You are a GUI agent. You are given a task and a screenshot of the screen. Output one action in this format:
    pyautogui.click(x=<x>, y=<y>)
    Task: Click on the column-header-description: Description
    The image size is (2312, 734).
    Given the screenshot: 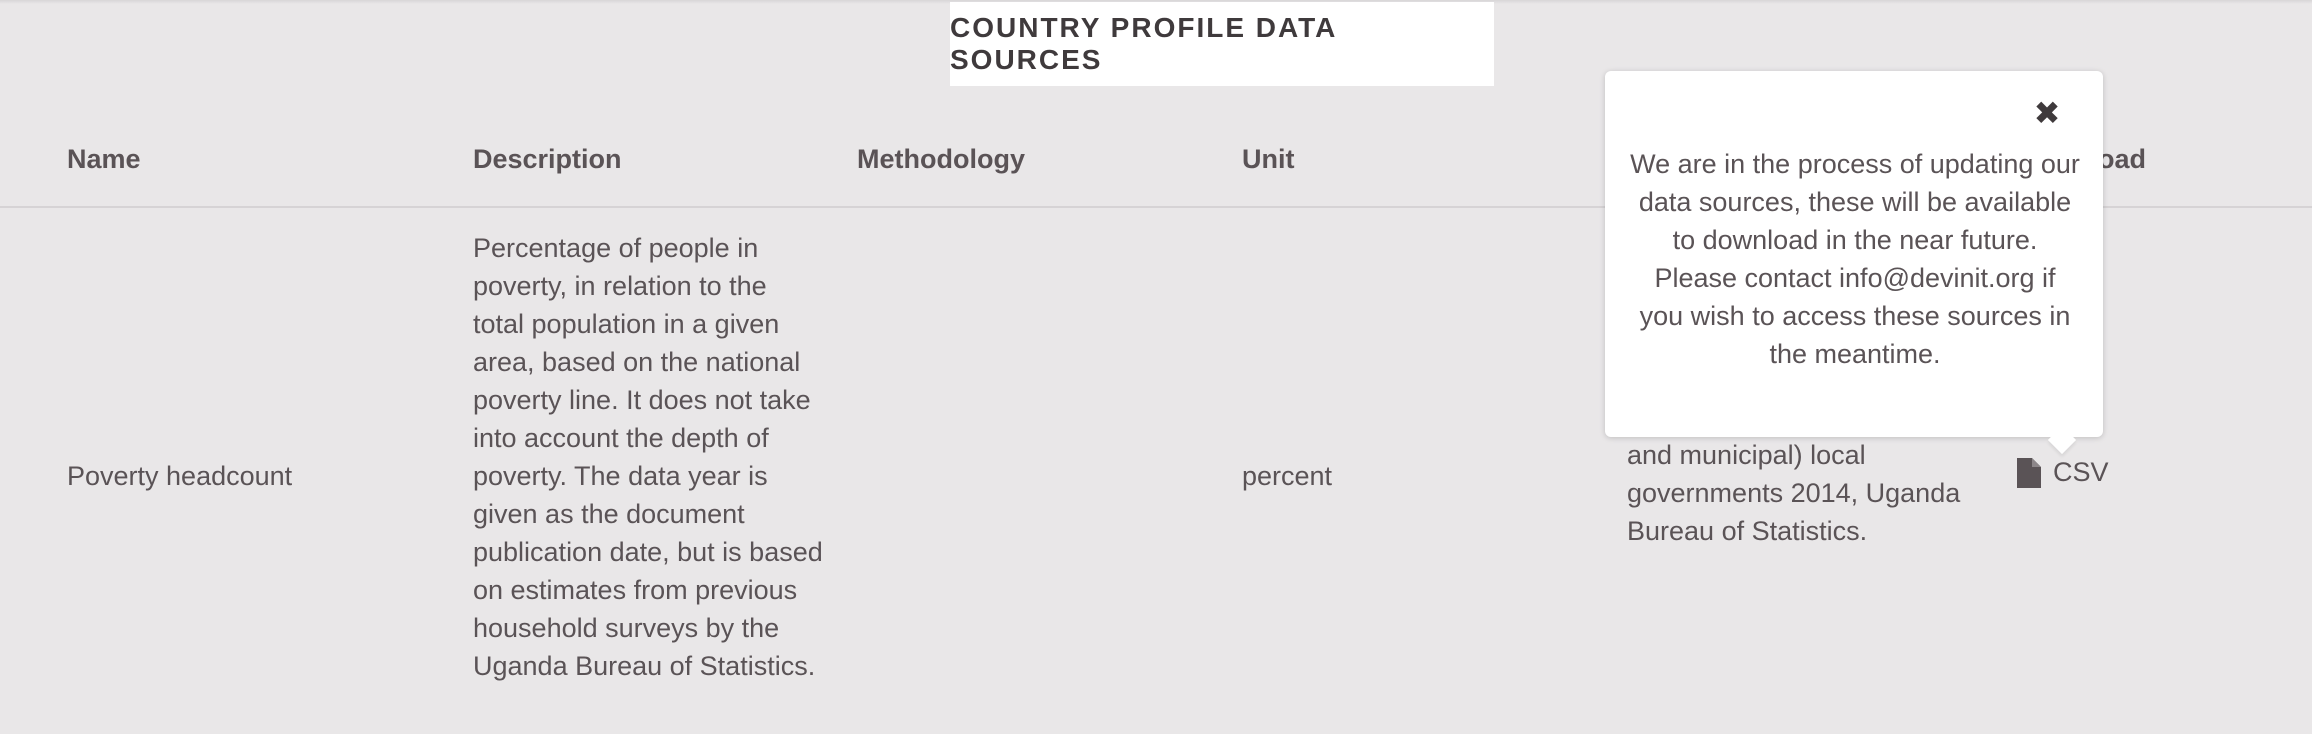 What is the action you would take?
    pyautogui.click(x=547, y=159)
    